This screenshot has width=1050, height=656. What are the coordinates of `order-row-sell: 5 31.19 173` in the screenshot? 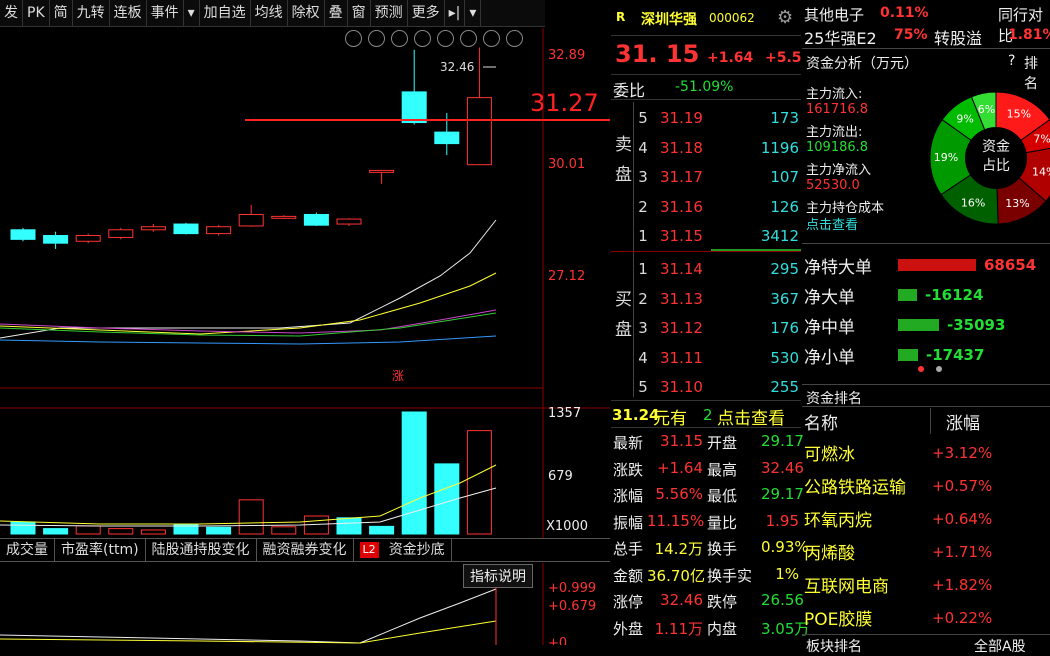 It's located at (706, 118).